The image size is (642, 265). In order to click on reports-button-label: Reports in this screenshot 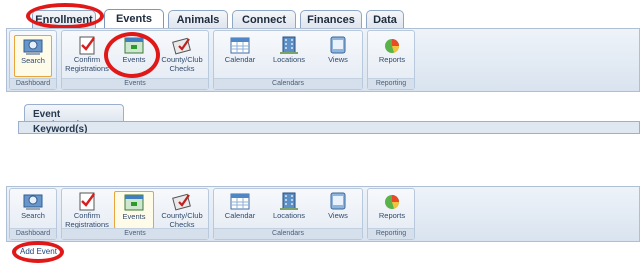, I will do `click(392, 59)`.